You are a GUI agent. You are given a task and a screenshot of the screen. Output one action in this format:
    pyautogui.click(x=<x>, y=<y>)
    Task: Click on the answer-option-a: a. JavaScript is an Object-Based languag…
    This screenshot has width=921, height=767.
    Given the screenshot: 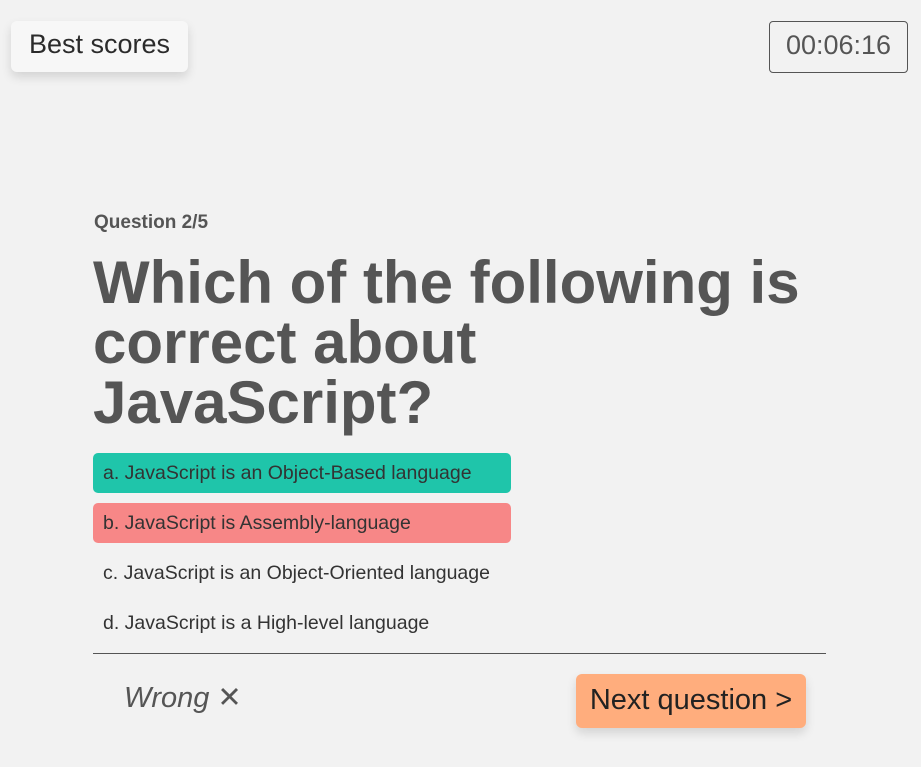 What is the action you would take?
    pyautogui.click(x=302, y=473)
    